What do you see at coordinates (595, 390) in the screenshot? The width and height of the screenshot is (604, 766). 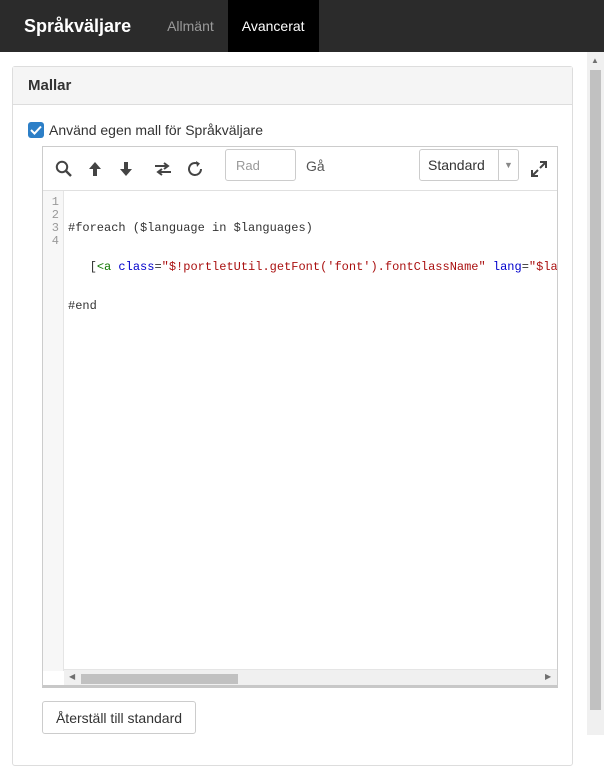 I see `vertical-scroll-thumb` at bounding box center [595, 390].